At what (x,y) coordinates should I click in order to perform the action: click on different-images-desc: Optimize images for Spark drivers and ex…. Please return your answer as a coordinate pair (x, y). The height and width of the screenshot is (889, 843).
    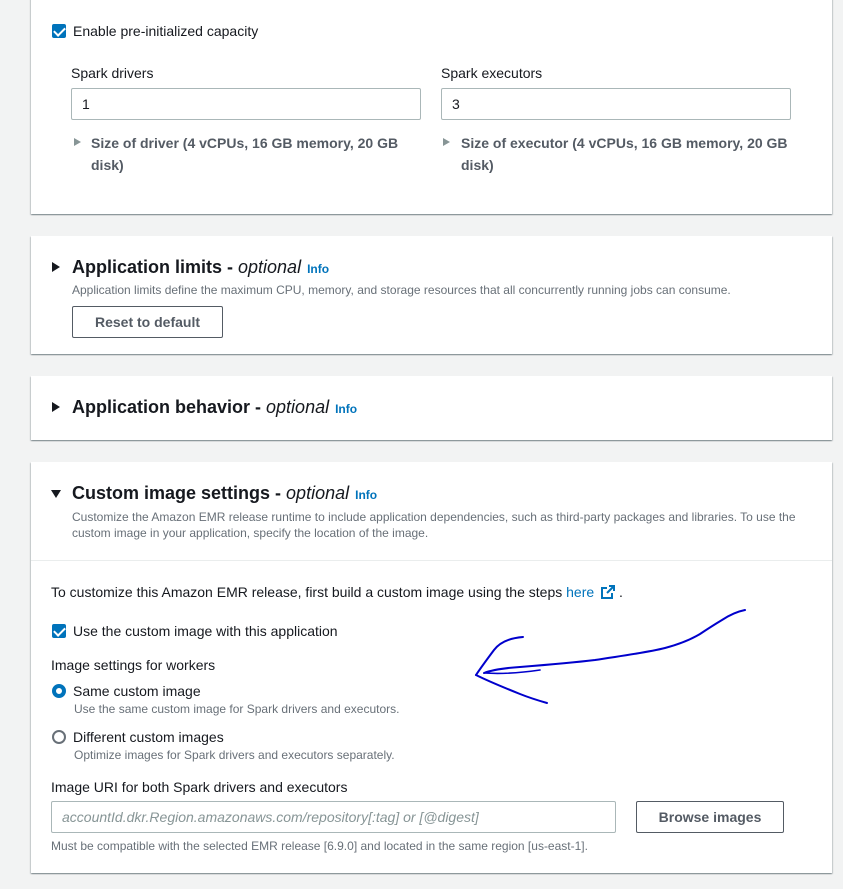
    Looking at the image, I should click on (234, 755).